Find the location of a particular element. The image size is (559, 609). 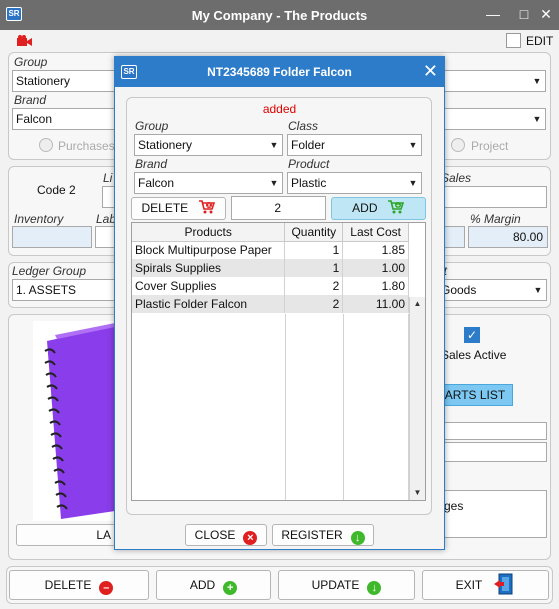

project-label: Project is located at coordinates (490, 146).